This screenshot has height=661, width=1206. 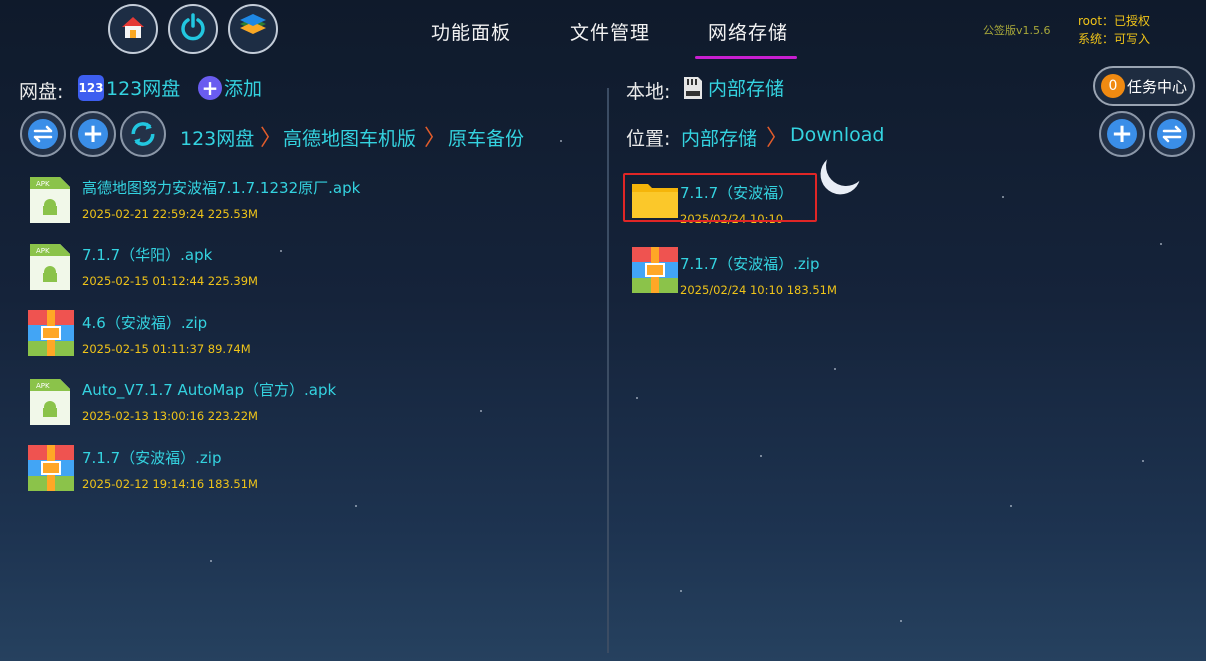 What do you see at coordinates (170, 214) in the screenshot?
I see `file-meta: 2025-02-21 22:59:24 225.53M` at bounding box center [170, 214].